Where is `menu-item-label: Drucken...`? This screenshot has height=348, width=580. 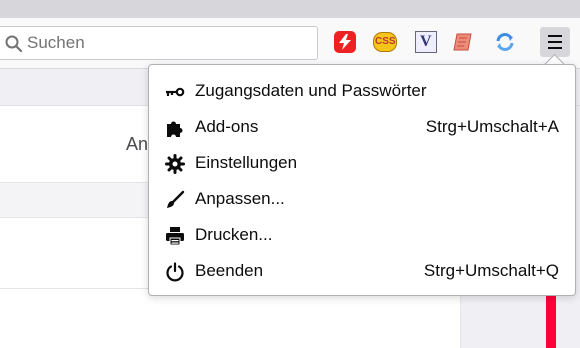 menu-item-label: Drucken... is located at coordinates (234, 234).